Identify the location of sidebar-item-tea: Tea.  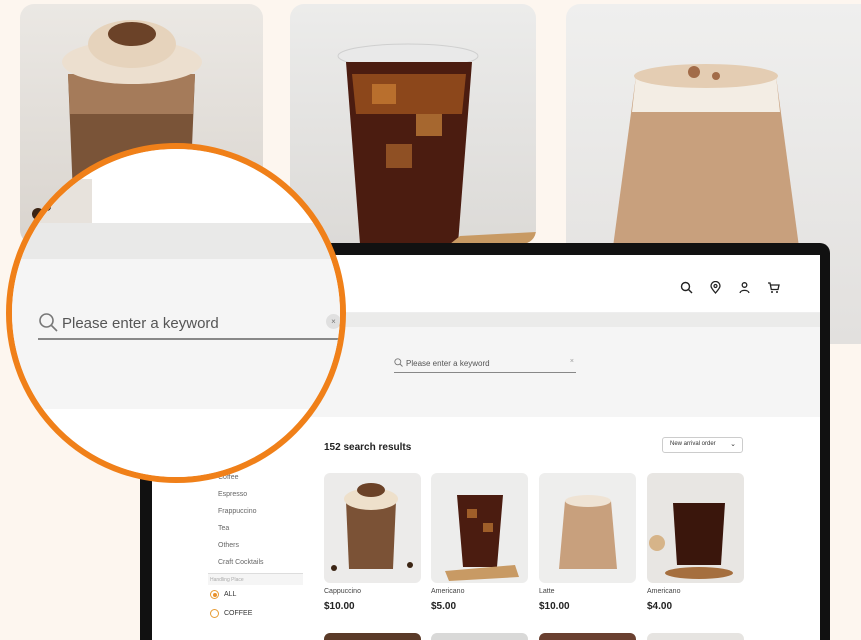
(255, 528).